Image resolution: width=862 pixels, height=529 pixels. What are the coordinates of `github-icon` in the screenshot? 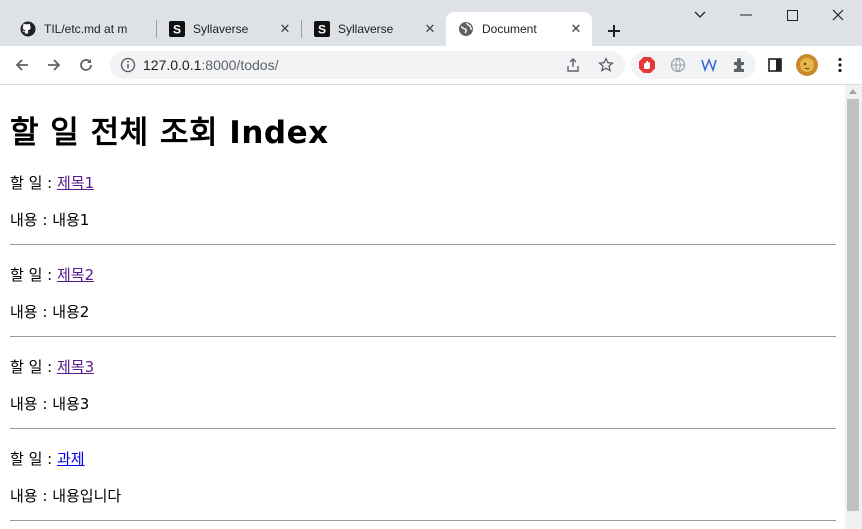 It's located at (28, 29).